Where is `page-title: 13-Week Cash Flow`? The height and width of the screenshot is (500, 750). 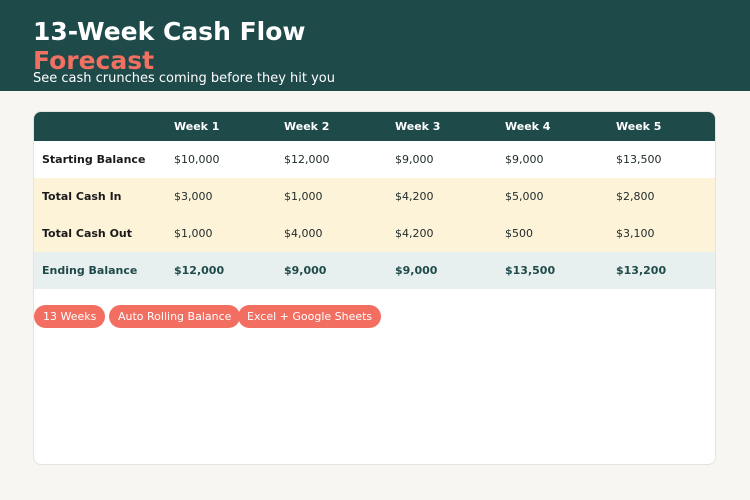 page-title: 13-Week Cash Flow is located at coordinates (169, 31).